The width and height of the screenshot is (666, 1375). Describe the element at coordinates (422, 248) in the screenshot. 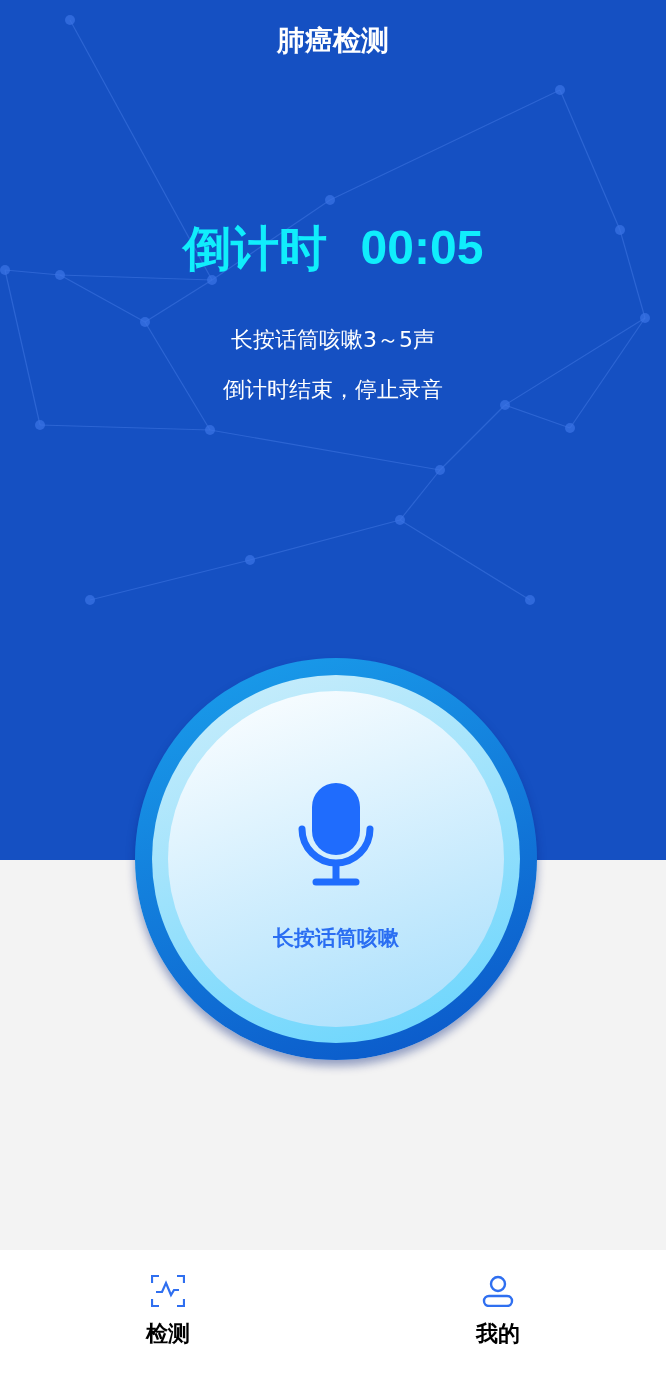

I see `countdown-time: 00:05` at that location.